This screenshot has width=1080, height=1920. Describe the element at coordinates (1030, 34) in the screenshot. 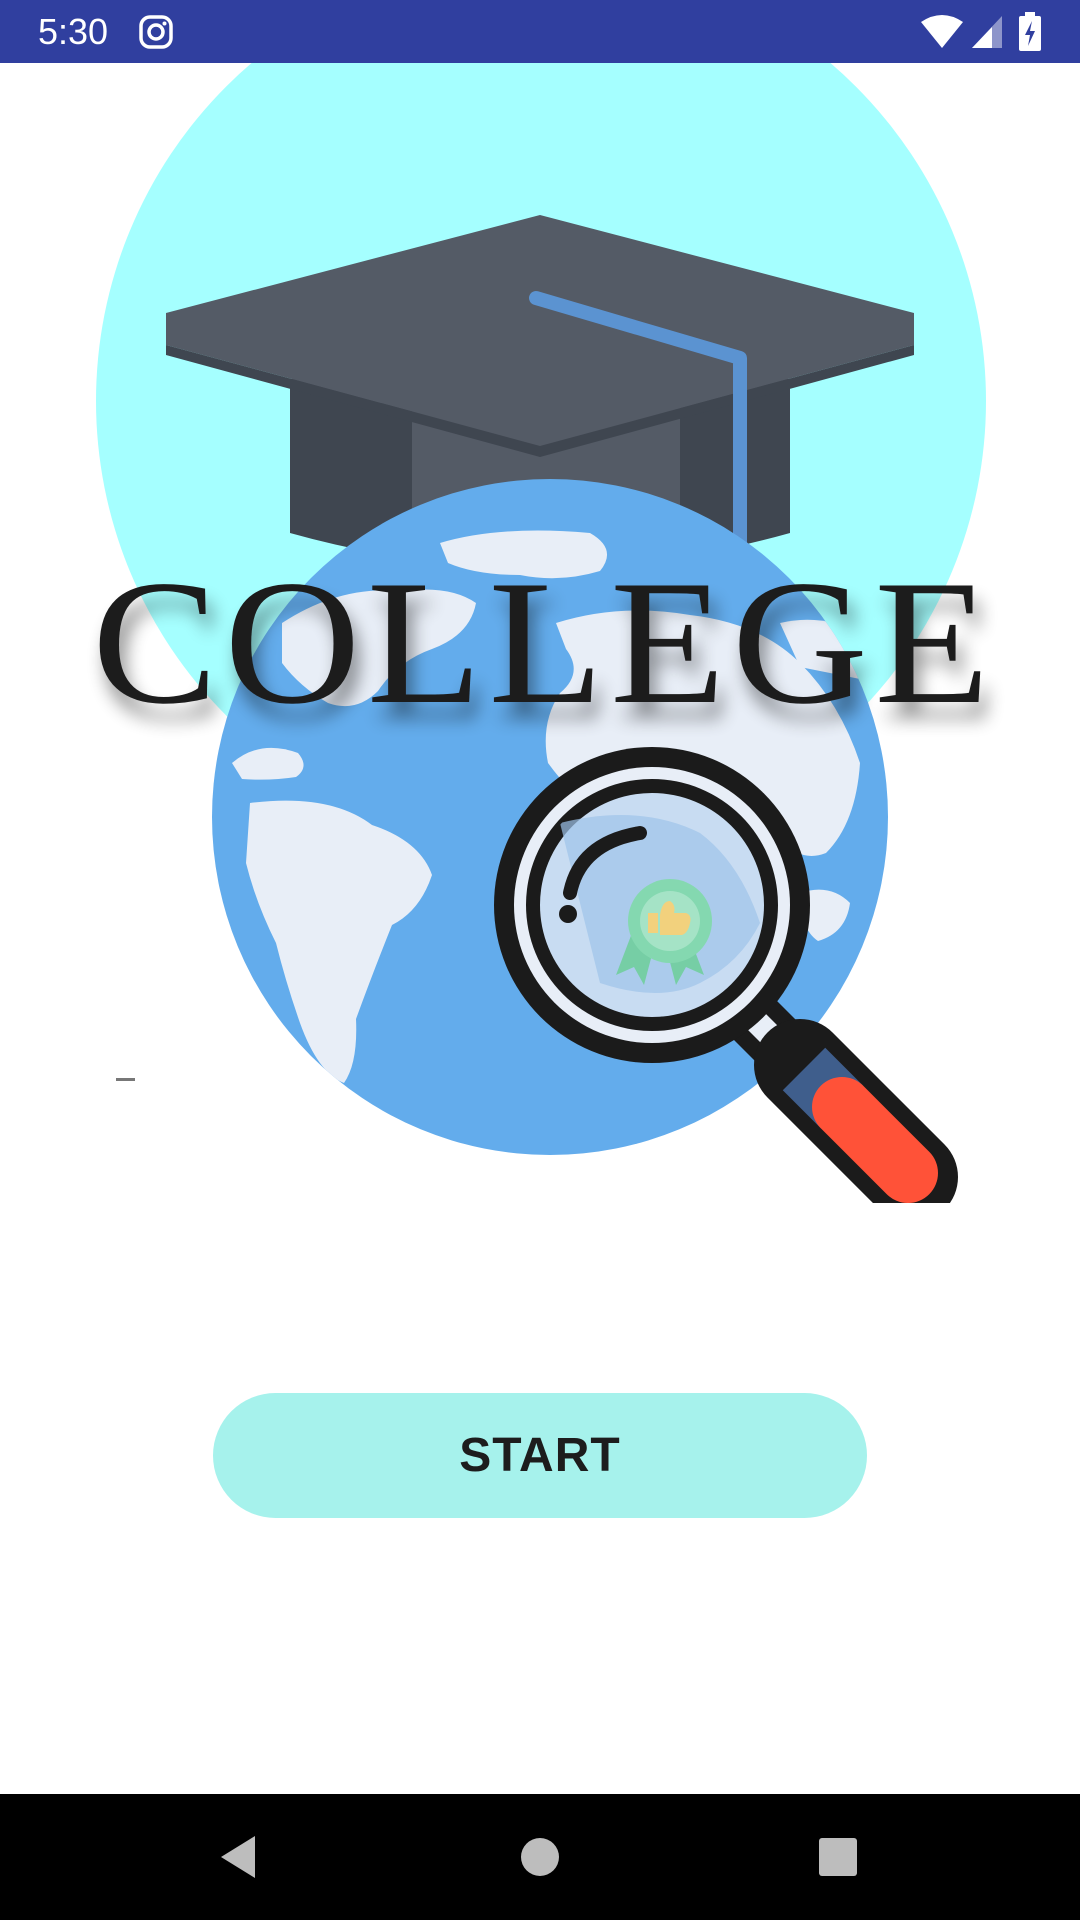

I see `battery-charging-icon` at that location.